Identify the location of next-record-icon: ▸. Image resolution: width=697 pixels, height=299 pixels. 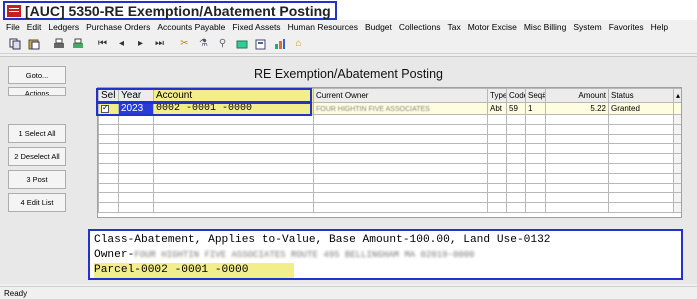
(140, 44).